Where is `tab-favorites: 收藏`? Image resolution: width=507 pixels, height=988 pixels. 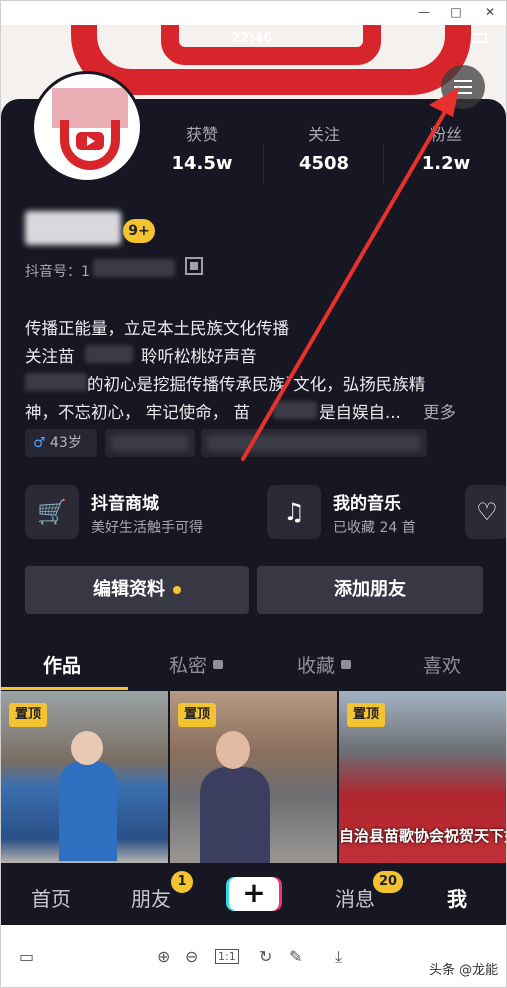
tab-favorites: 收藏 is located at coordinates (324, 664).